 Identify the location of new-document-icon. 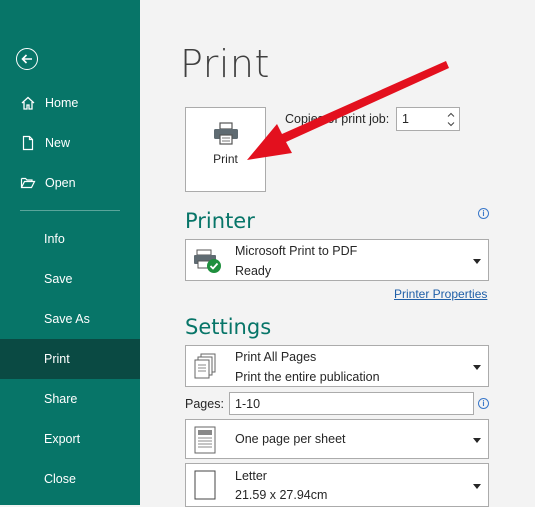
(28, 143).